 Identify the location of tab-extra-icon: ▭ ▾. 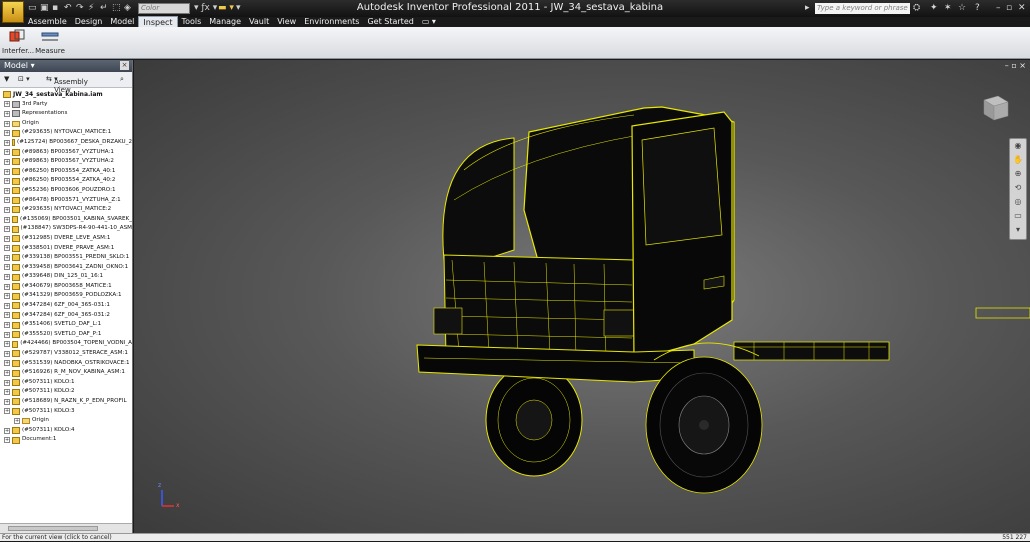
(429, 21).